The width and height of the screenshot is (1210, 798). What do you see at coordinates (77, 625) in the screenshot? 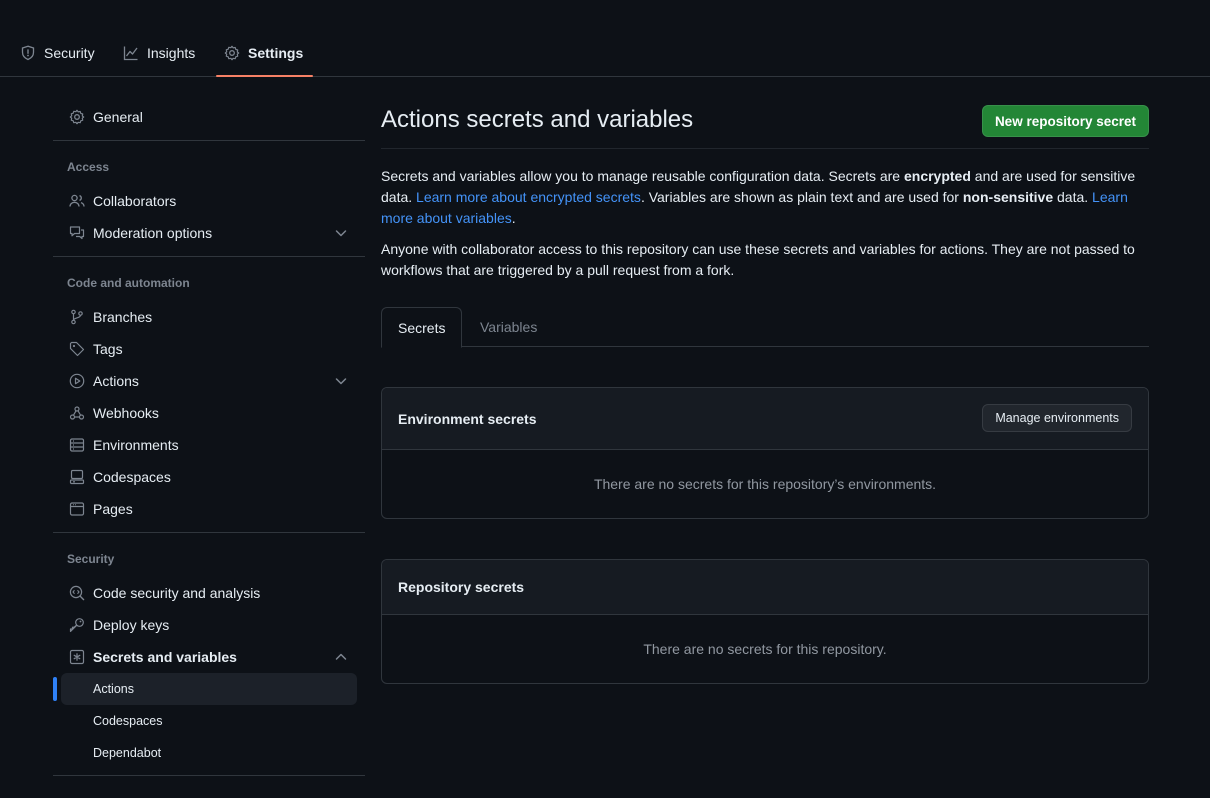
I see `key-icon` at bounding box center [77, 625].